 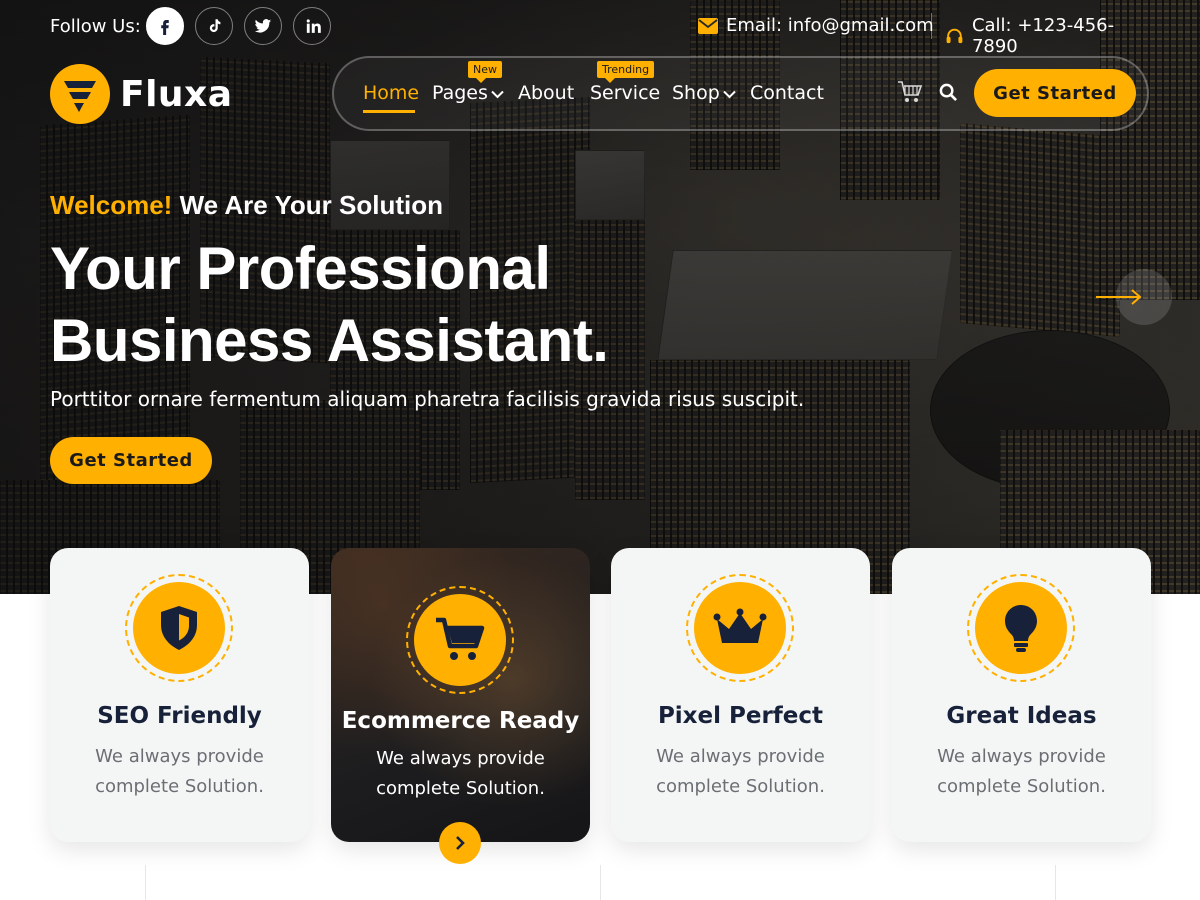 I want to click on hero-welcome: Welcome! We Are Your Solution, so click(x=246, y=205).